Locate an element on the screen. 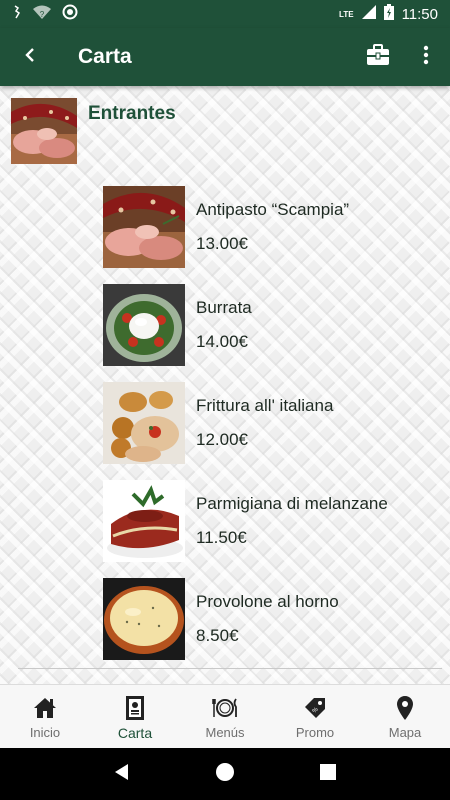 This screenshot has width=450, height=800. system-home-button is located at coordinates (225, 774).